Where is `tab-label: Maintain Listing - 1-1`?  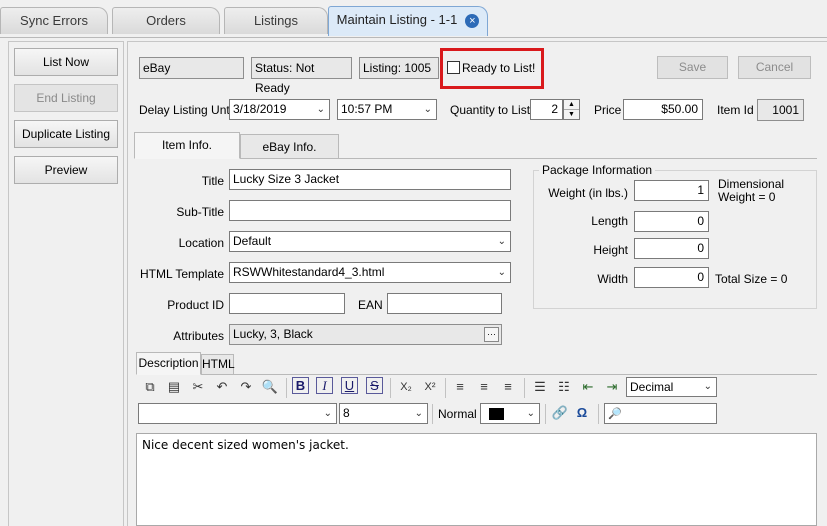 tab-label: Maintain Listing - 1-1 is located at coordinates (397, 19).